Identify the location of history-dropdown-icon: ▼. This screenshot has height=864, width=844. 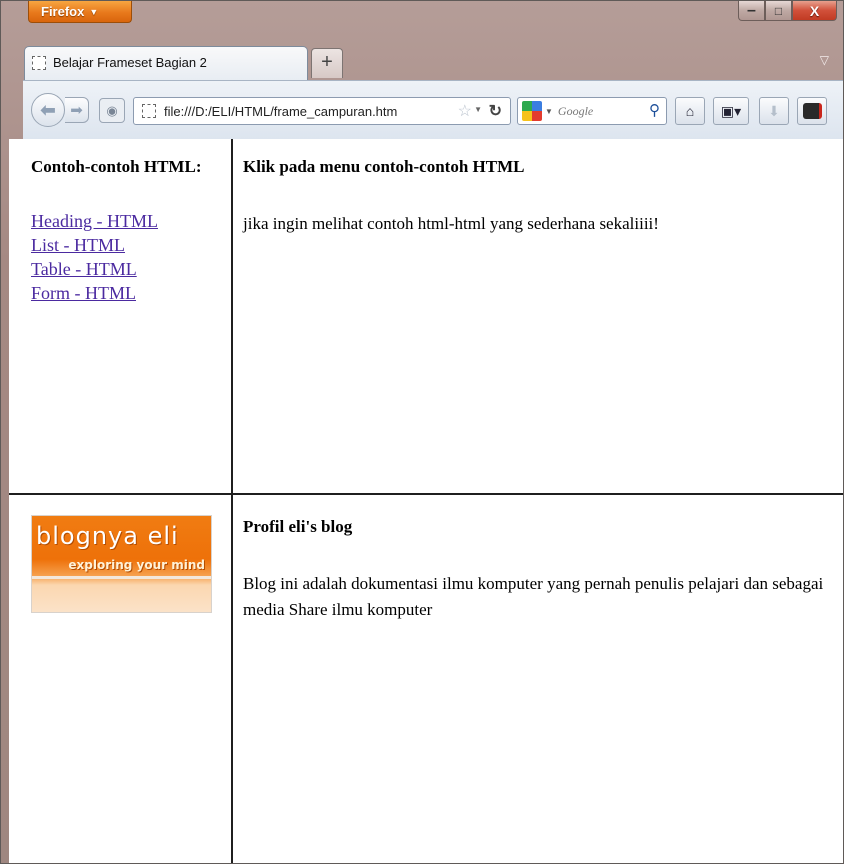
(478, 109).